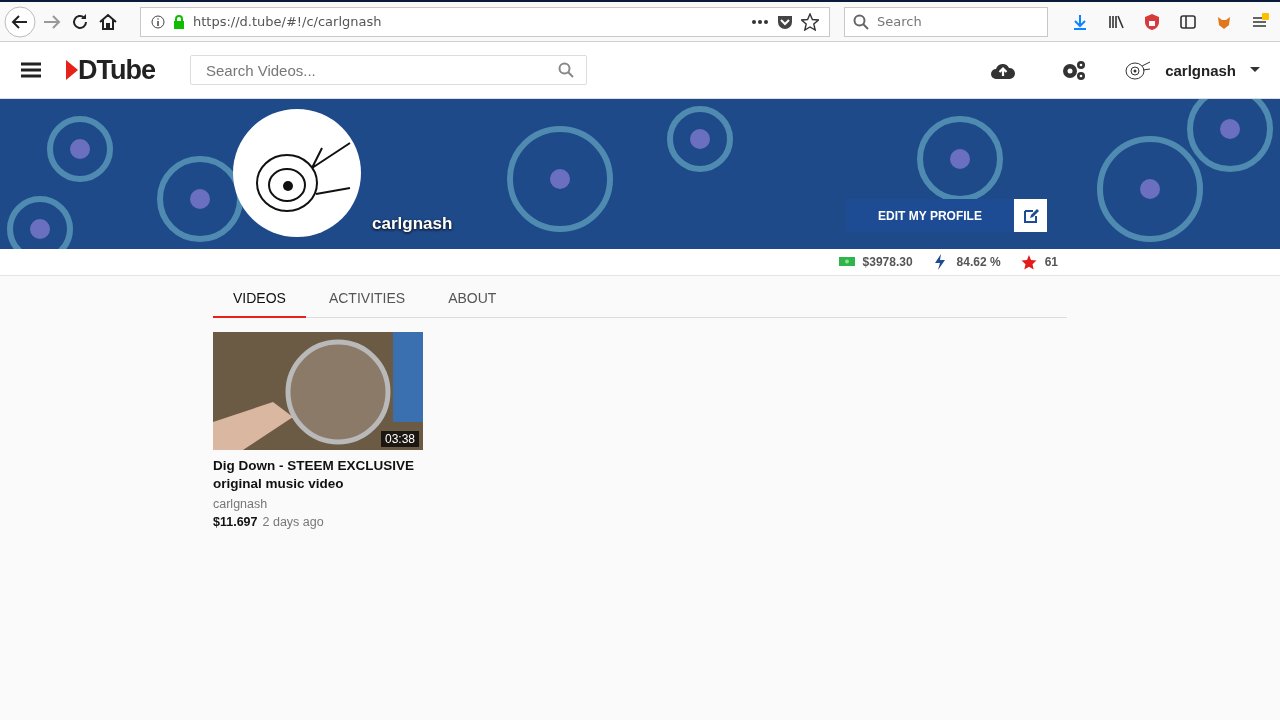 The image size is (1280, 720). Describe the element at coordinates (318, 391) in the screenshot. I see `video-thumbnail-placeholder` at that location.